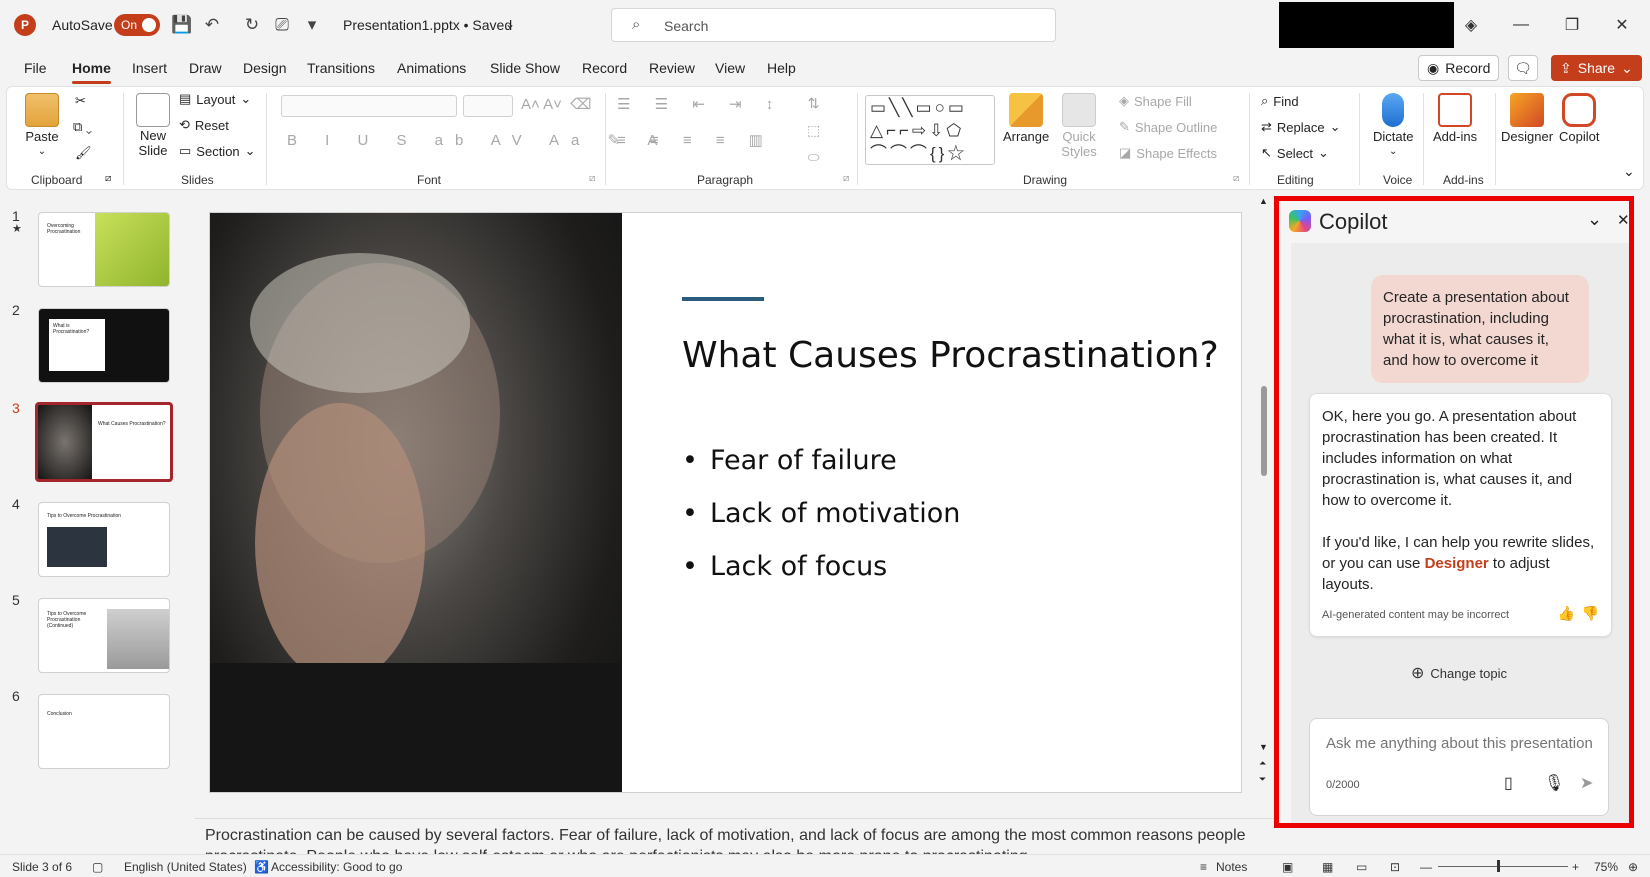 The image size is (1650, 877). Describe the element at coordinates (1426, 867) in the screenshot. I see `zoom-out-icon: —` at that location.